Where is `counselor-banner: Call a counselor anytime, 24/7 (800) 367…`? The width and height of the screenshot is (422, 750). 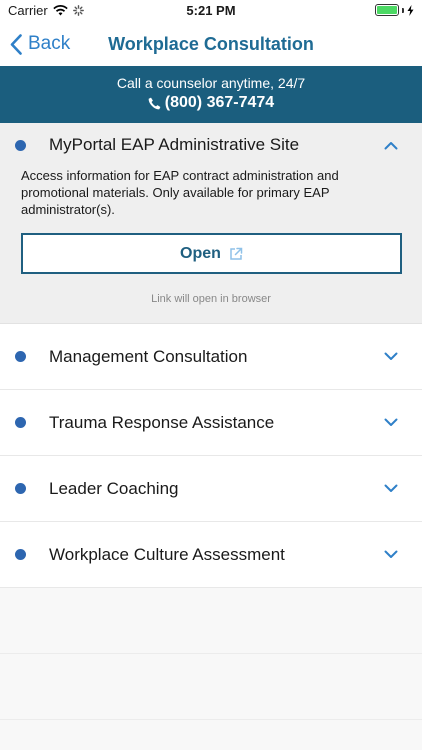 counselor-banner: Call a counselor anytime, 24/7 (800) 367… is located at coordinates (211, 94).